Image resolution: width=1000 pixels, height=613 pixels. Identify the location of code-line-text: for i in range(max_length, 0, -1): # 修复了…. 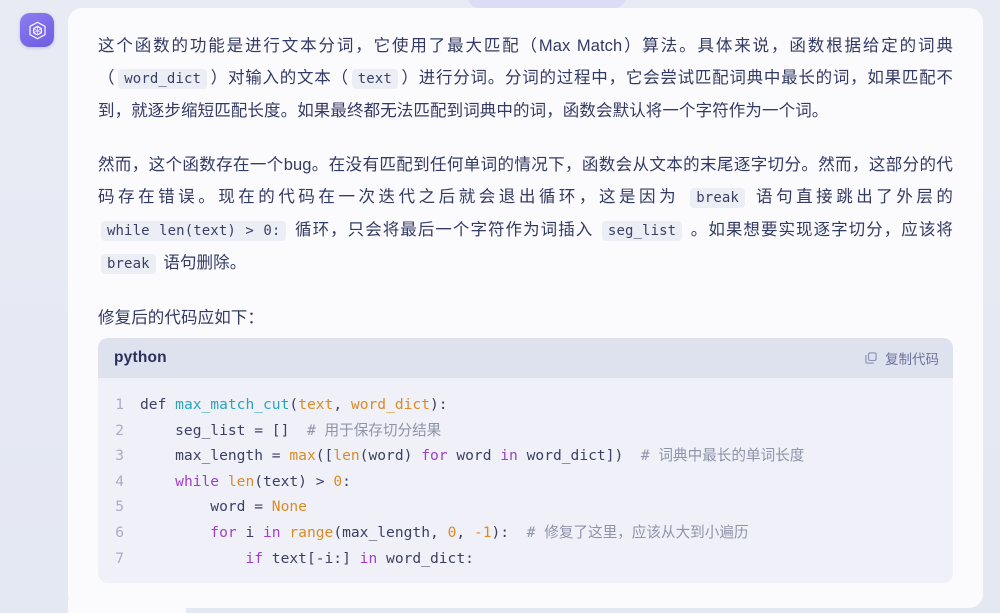
(444, 533).